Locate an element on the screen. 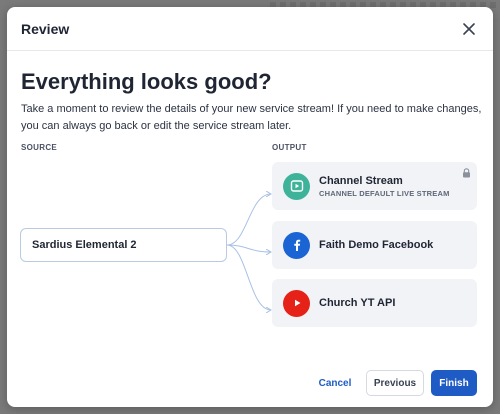 The width and height of the screenshot is (500, 414). finish-button: Finish is located at coordinates (454, 383).